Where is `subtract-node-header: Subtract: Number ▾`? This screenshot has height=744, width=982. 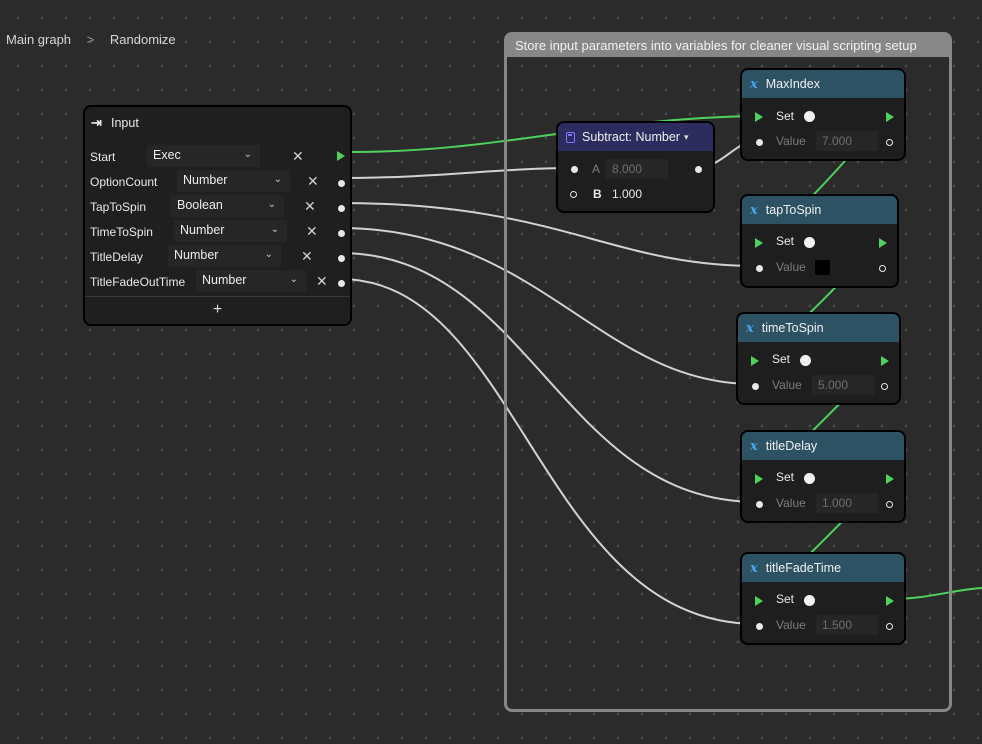 subtract-node-header: Subtract: Number ▾ is located at coordinates (635, 137).